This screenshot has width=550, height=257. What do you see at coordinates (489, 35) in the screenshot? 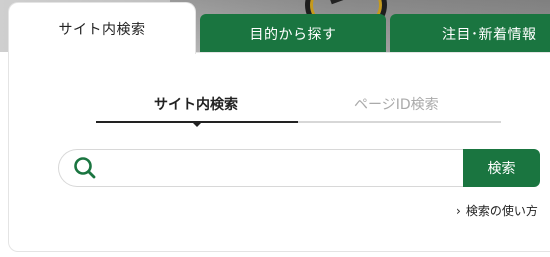
I see `tab-news-label: 注目･新着情報` at bounding box center [489, 35].